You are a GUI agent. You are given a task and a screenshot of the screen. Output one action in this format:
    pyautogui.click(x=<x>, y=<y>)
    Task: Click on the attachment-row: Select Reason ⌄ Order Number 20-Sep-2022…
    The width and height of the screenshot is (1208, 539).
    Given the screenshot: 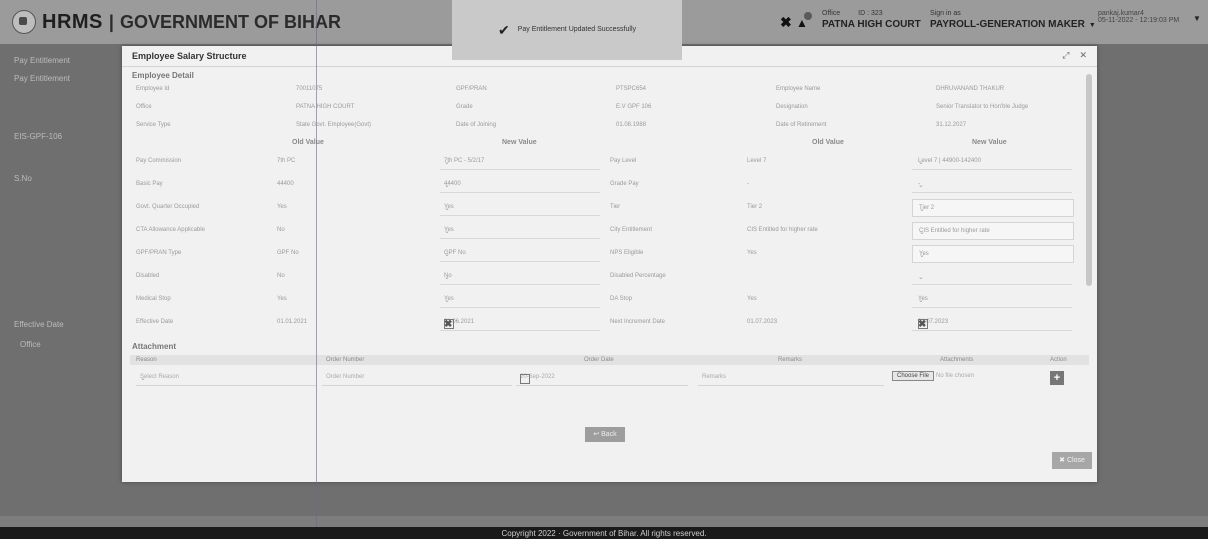 What is the action you would take?
    pyautogui.click(x=609, y=378)
    